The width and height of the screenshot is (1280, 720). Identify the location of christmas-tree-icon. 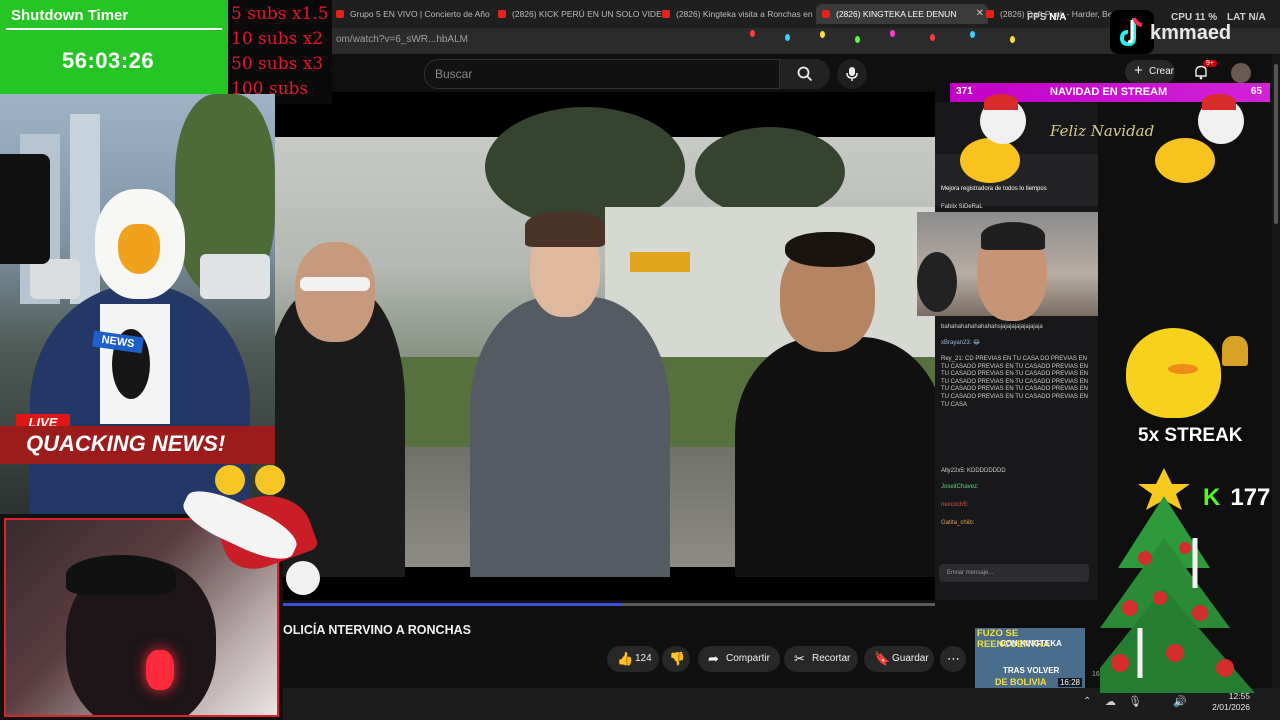
(1177, 580).